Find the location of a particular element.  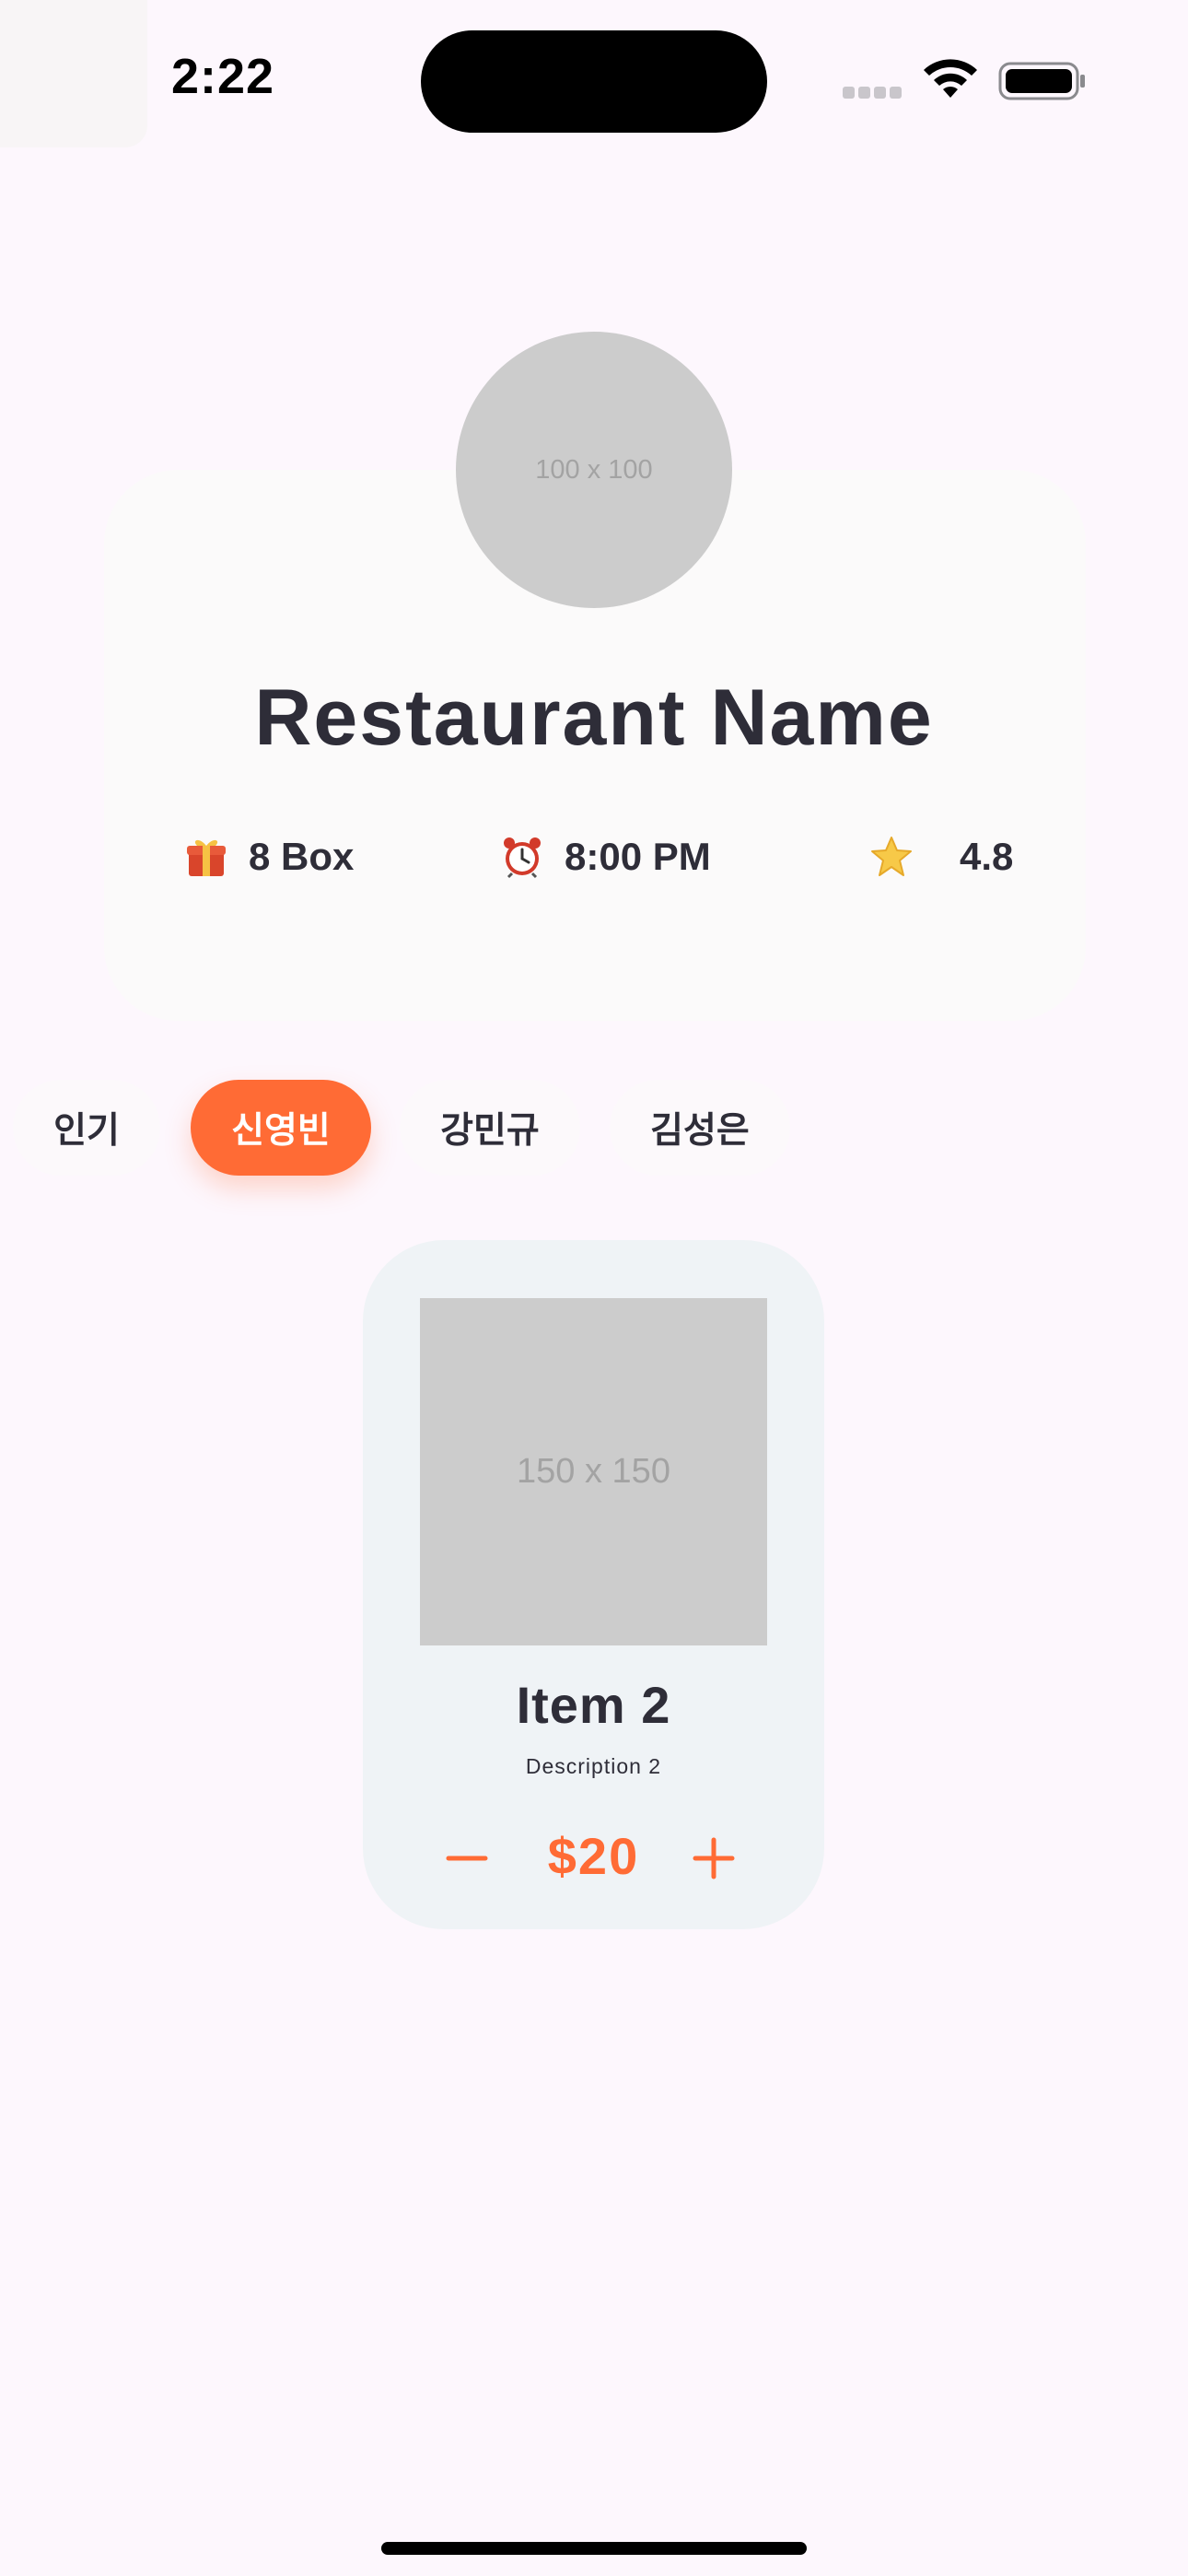

rating-value: 4.8 is located at coordinates (987, 856).